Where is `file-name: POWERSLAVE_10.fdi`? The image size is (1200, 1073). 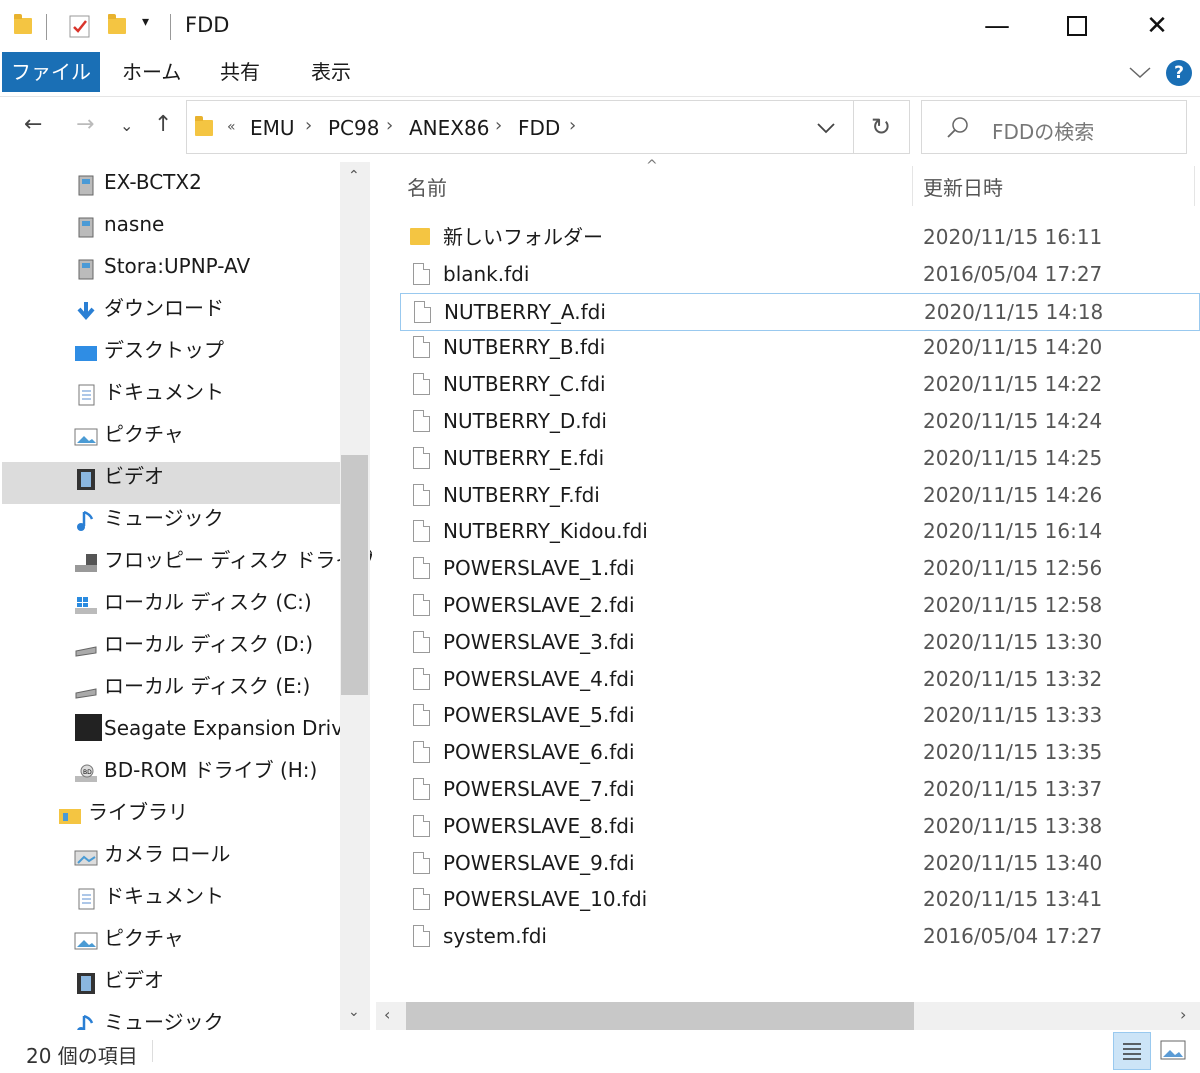
file-name: POWERSLAVE_10.fdi is located at coordinates (545, 899).